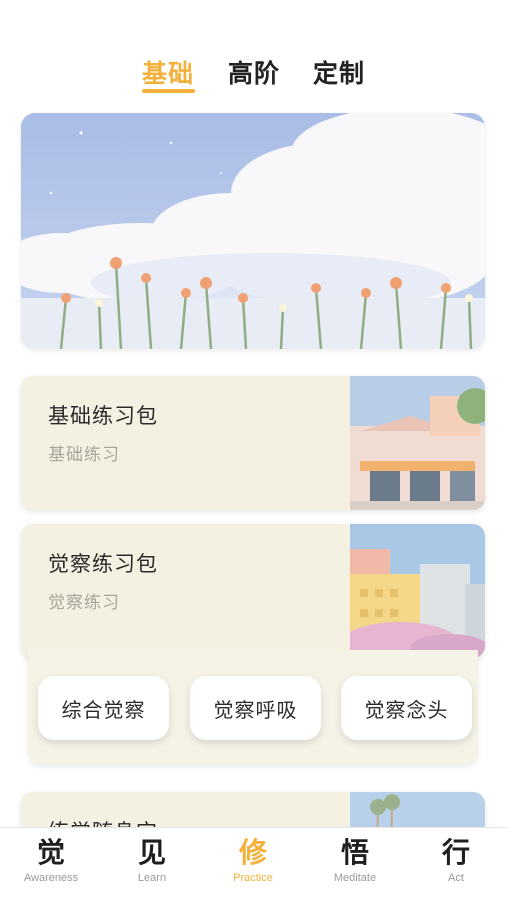 This screenshot has width=507, height=900. I want to click on nav-item-practice: 修 Practice, so click(253, 860).